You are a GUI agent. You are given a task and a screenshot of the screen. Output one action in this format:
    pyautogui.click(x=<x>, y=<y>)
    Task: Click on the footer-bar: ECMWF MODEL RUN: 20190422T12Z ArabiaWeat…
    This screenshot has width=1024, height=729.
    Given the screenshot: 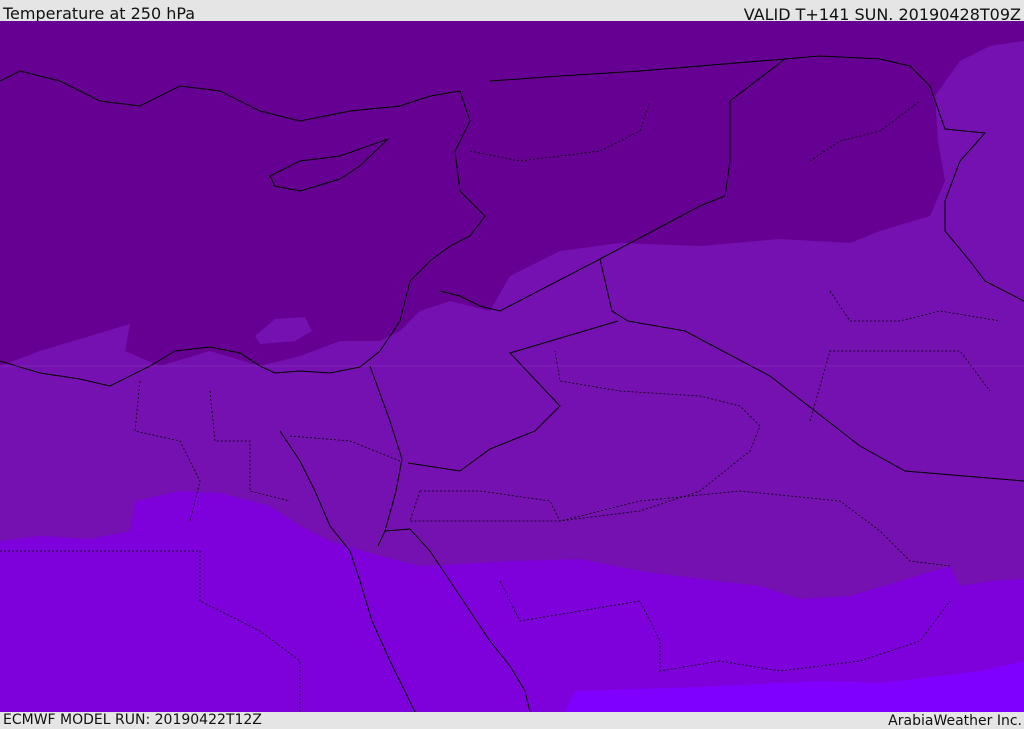 What is the action you would take?
    pyautogui.click(x=512, y=720)
    